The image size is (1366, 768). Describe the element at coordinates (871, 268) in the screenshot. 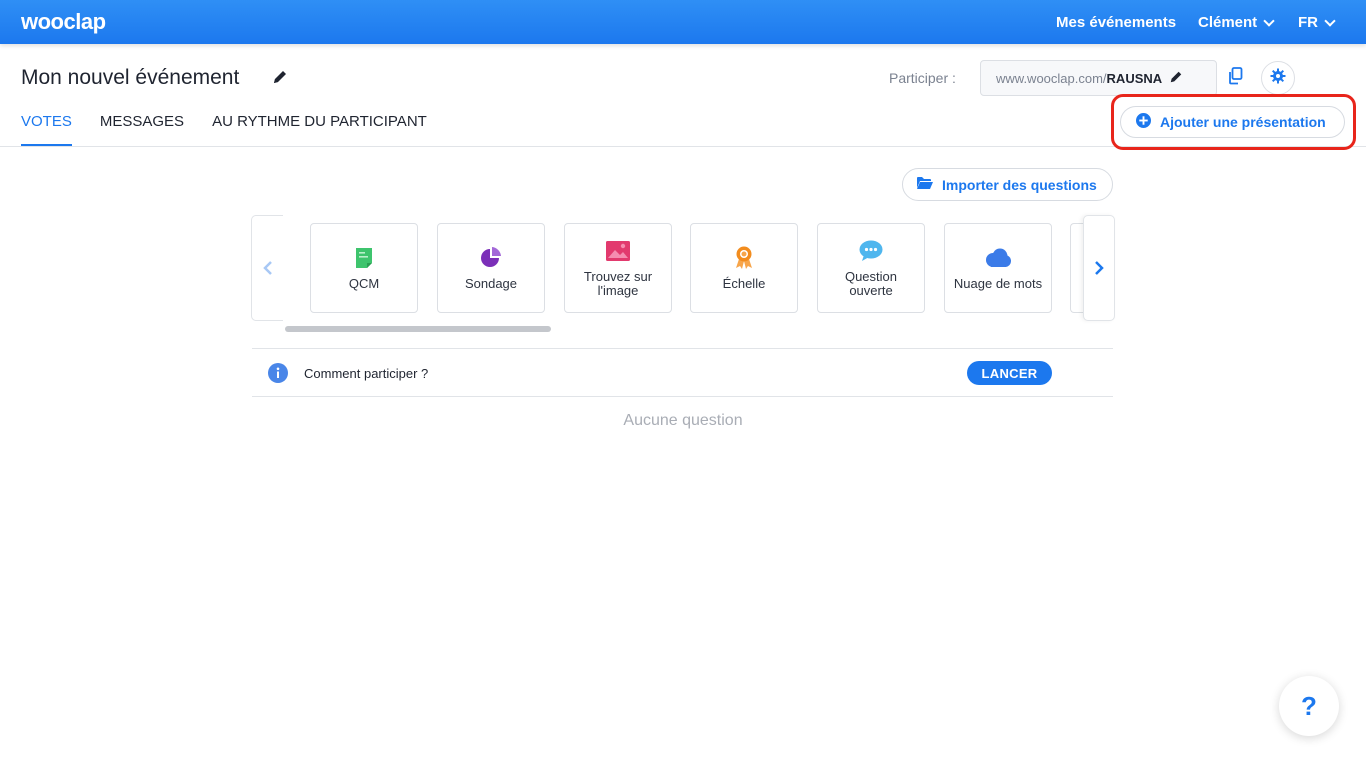

I see `question-type-open-question: Question ouverte` at that location.